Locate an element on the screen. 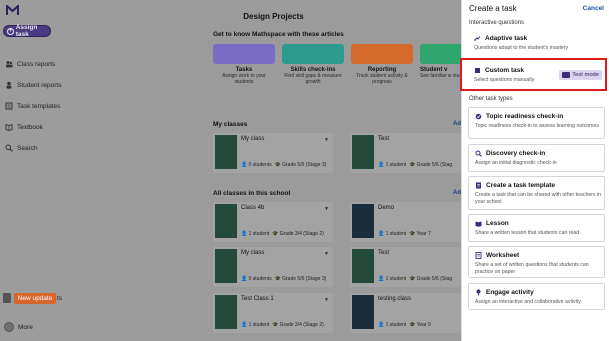  class-card: Demo 👤 1 student 🎓 Year 7 is located at coordinates (405, 222).